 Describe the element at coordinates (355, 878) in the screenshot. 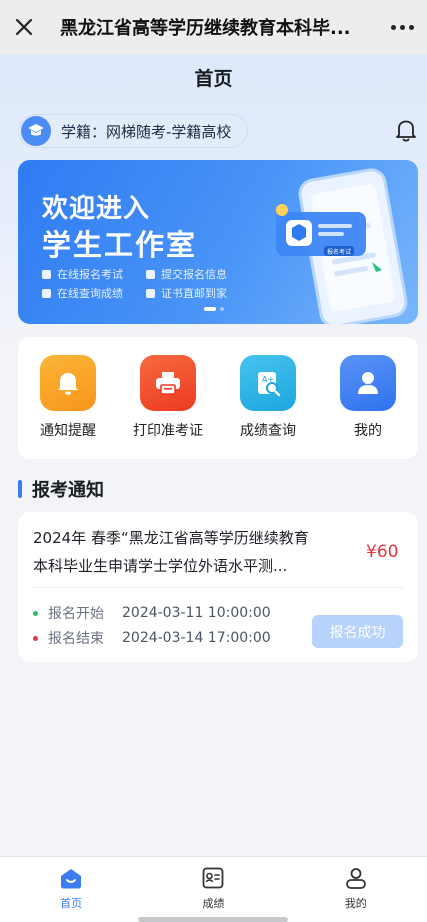

I see `user-outline-icon` at that location.